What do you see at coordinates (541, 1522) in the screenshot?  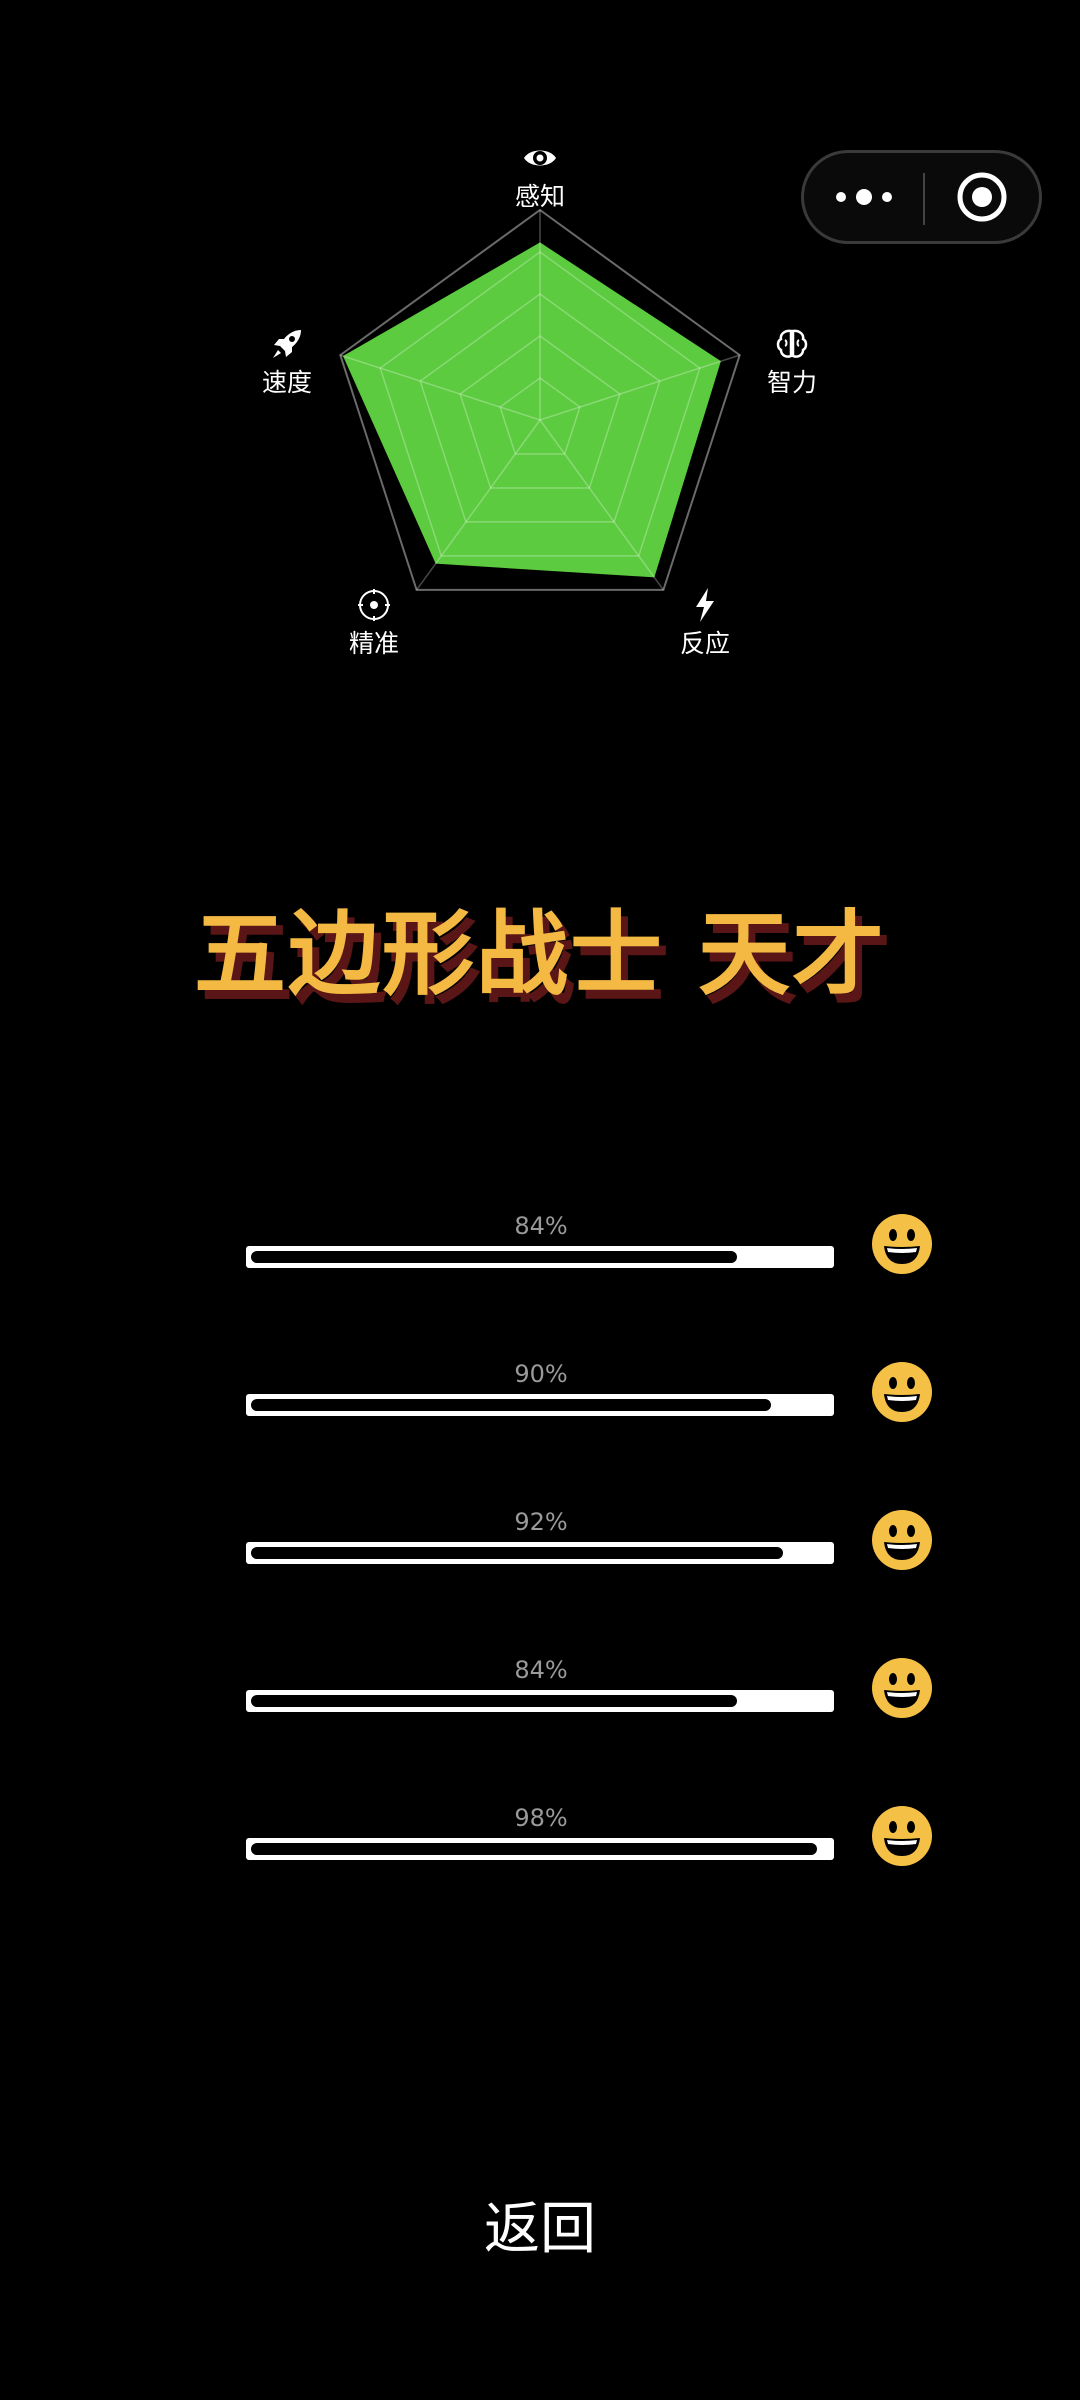 I see `score-percent-label: 92%` at bounding box center [541, 1522].